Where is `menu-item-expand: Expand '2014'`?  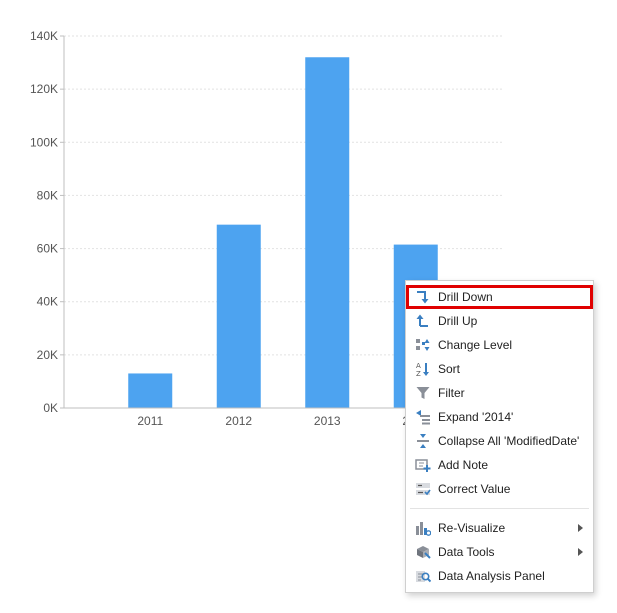 menu-item-expand: Expand '2014' is located at coordinates (499, 417).